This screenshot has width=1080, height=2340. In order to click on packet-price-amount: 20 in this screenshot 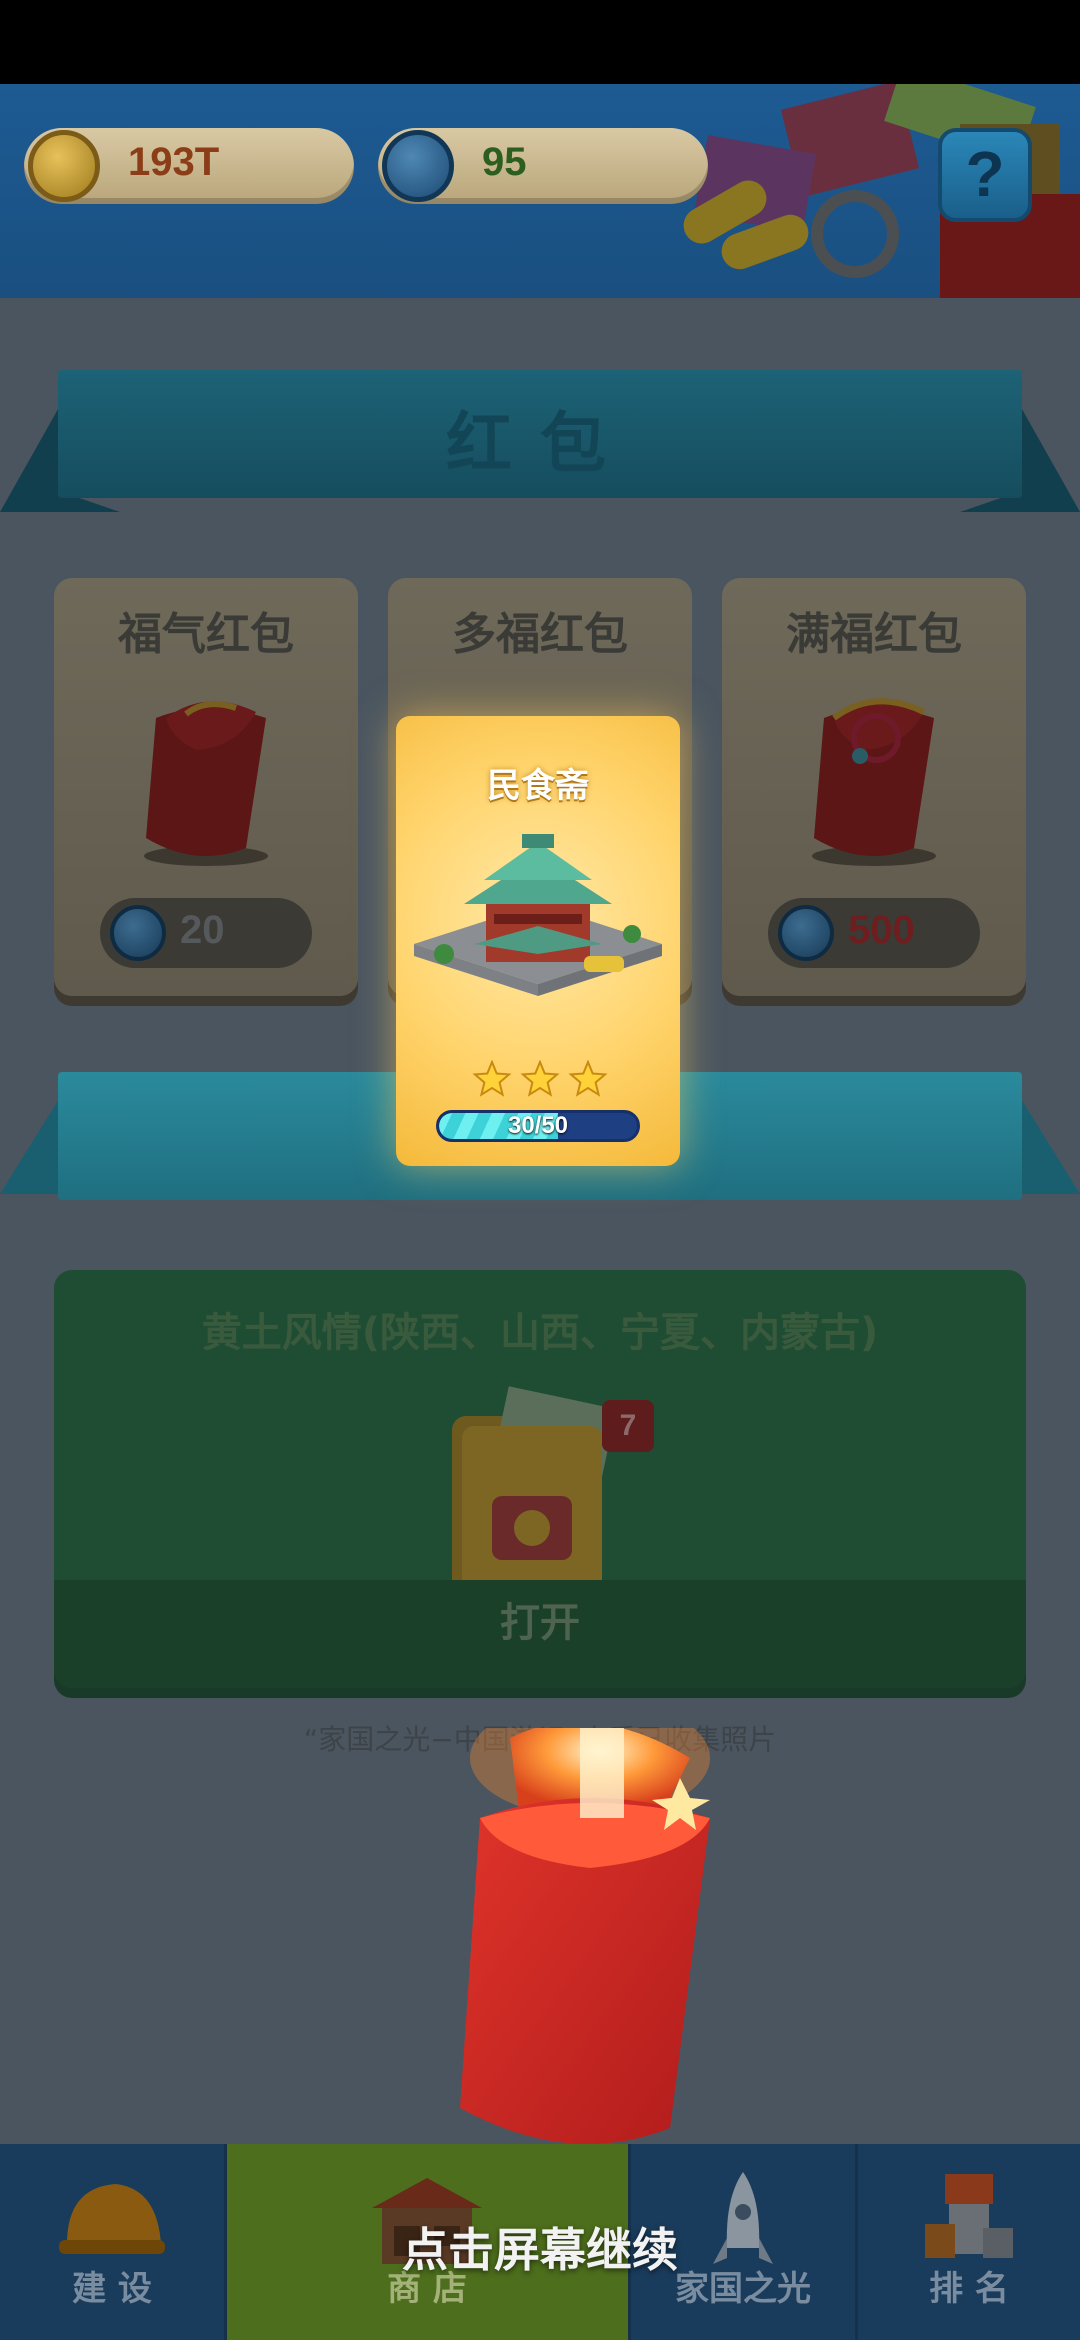, I will do `click(202, 930)`.